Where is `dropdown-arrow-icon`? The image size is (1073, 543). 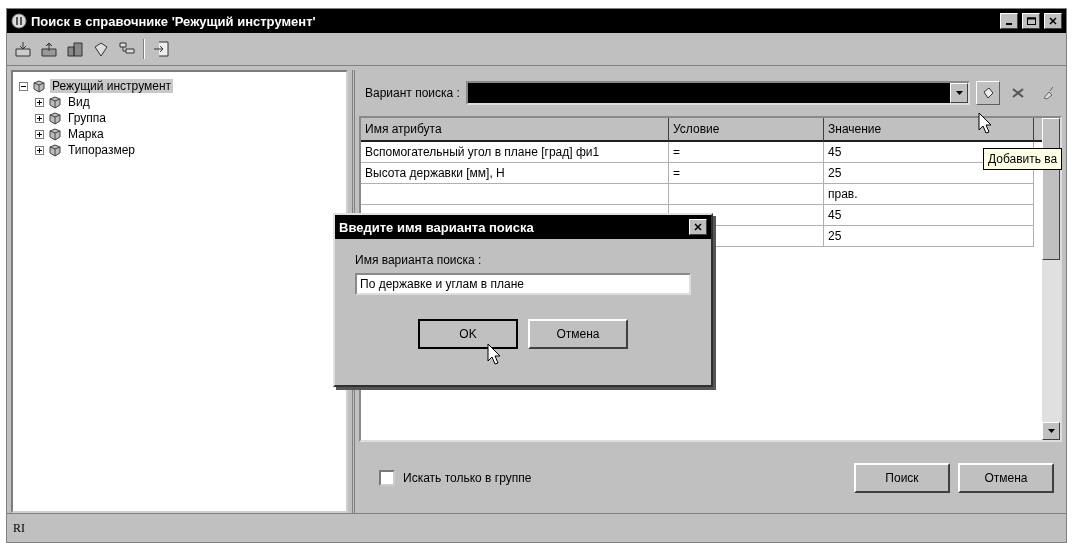 dropdown-arrow-icon is located at coordinates (959, 93).